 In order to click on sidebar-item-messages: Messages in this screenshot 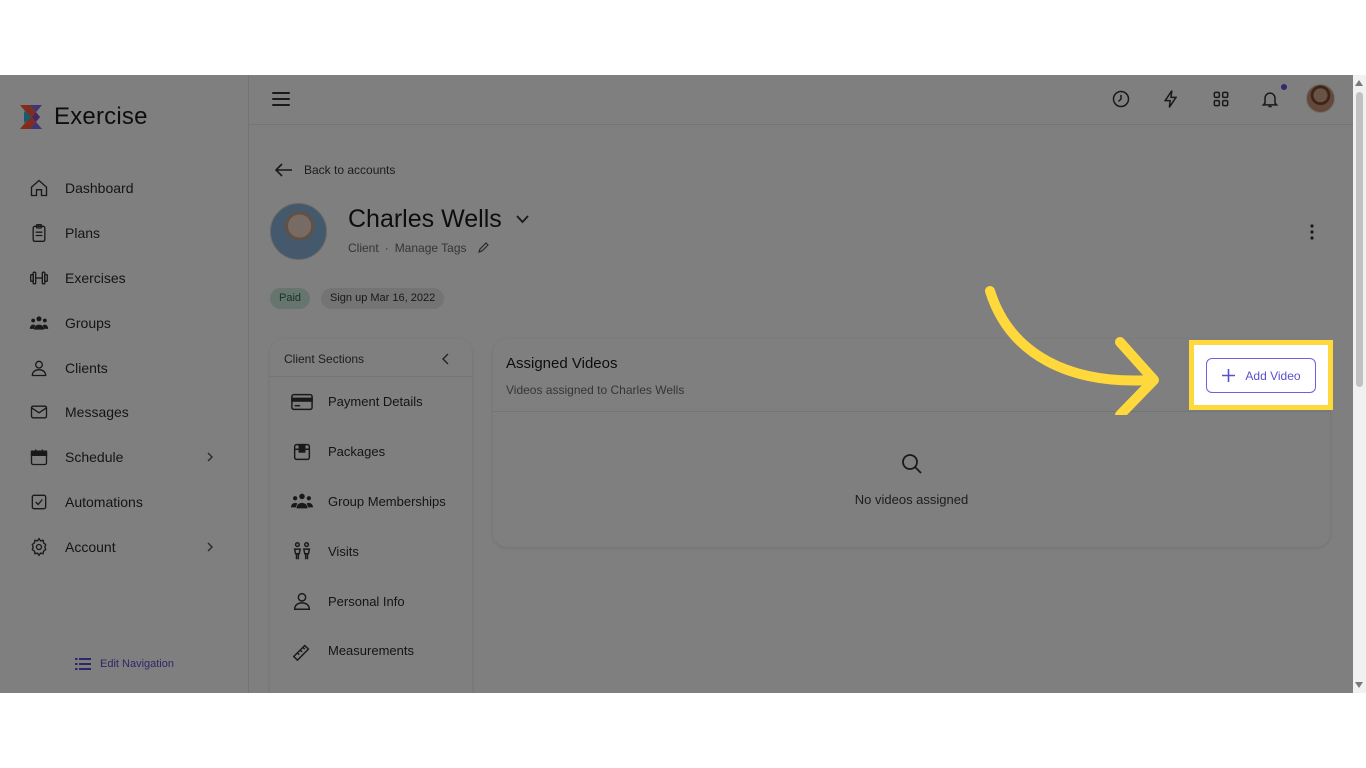, I will do `click(124, 412)`.